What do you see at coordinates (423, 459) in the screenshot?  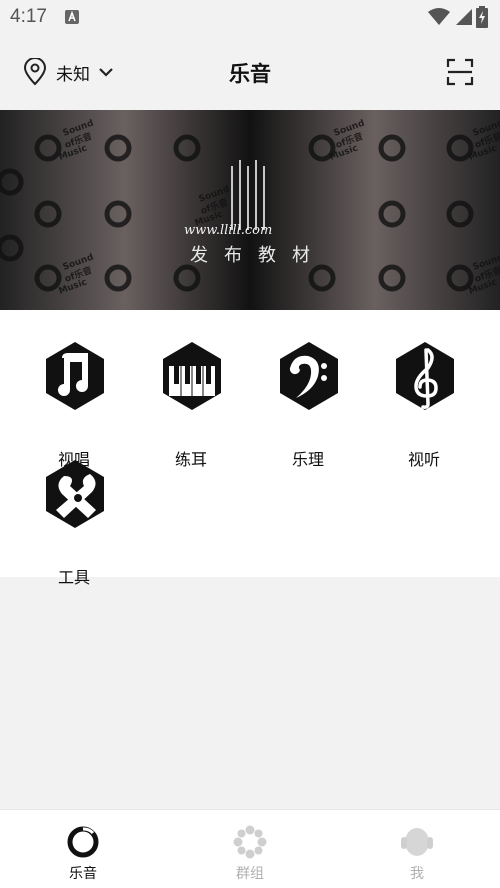 I see `grid-label-audio-visual: 视听` at bounding box center [423, 459].